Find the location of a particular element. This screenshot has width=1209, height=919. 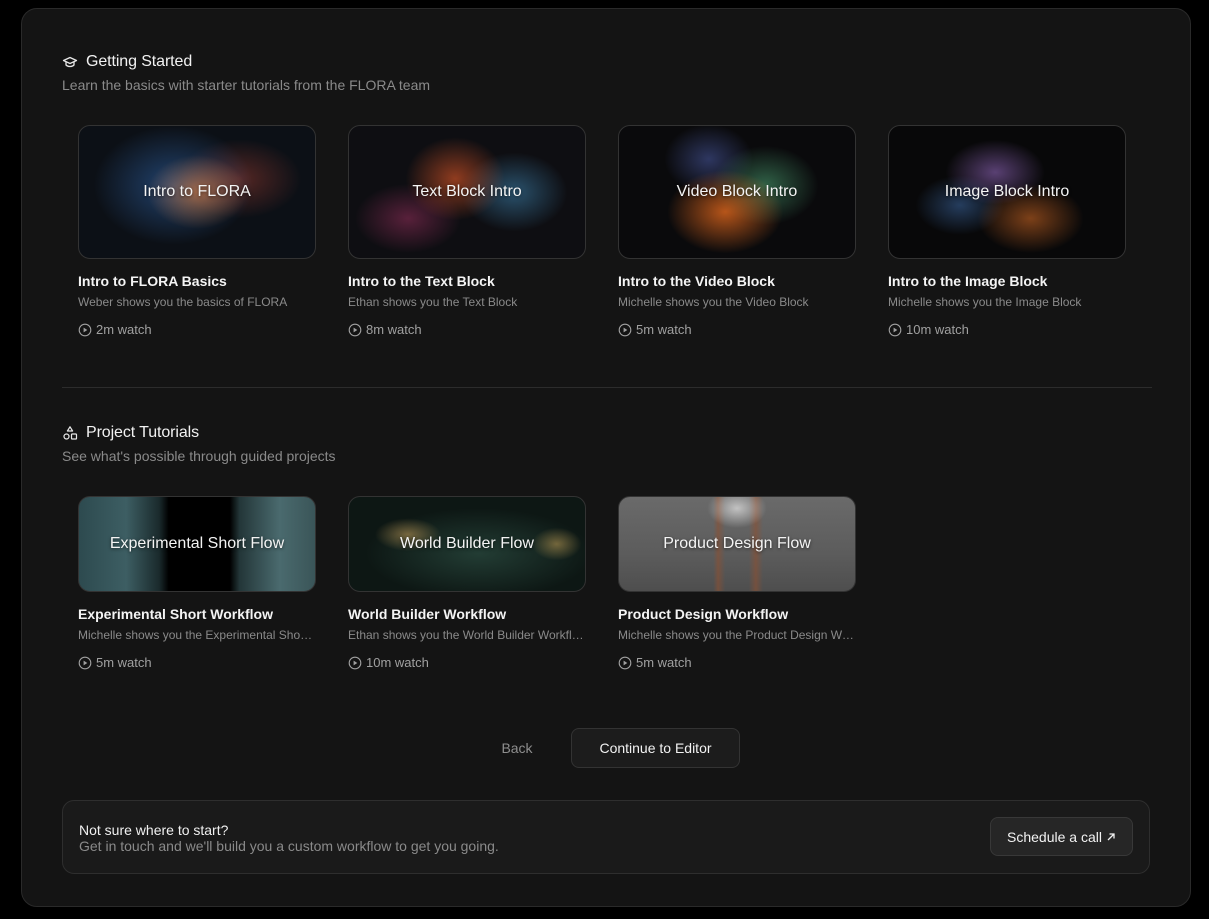

card-description: Michelle shows you the Image Block is located at coordinates (985, 302).